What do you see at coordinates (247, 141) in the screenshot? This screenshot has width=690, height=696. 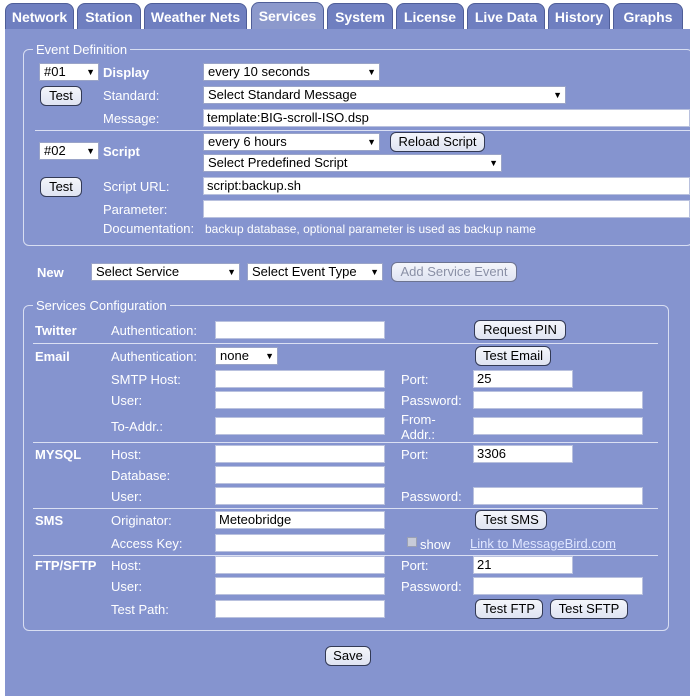 I see `event2-interval-value: every 6 hours` at bounding box center [247, 141].